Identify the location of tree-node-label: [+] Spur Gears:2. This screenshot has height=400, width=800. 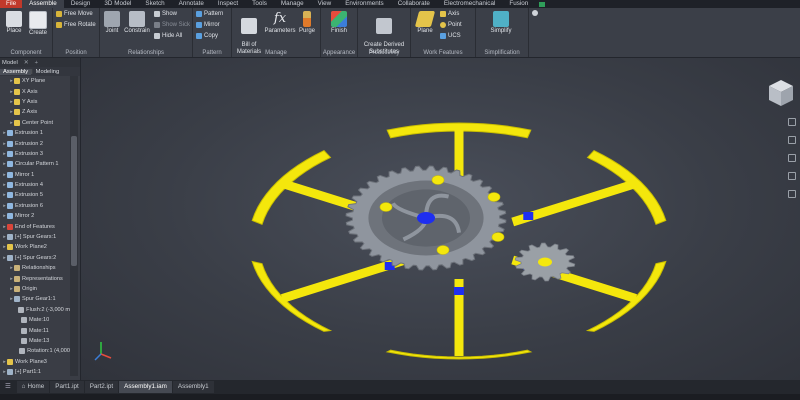
(36, 257).